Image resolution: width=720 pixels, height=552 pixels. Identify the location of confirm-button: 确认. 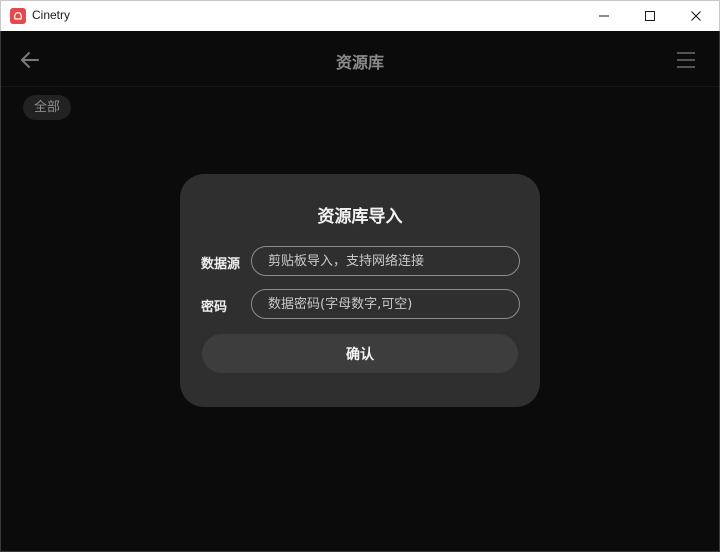
(360, 353).